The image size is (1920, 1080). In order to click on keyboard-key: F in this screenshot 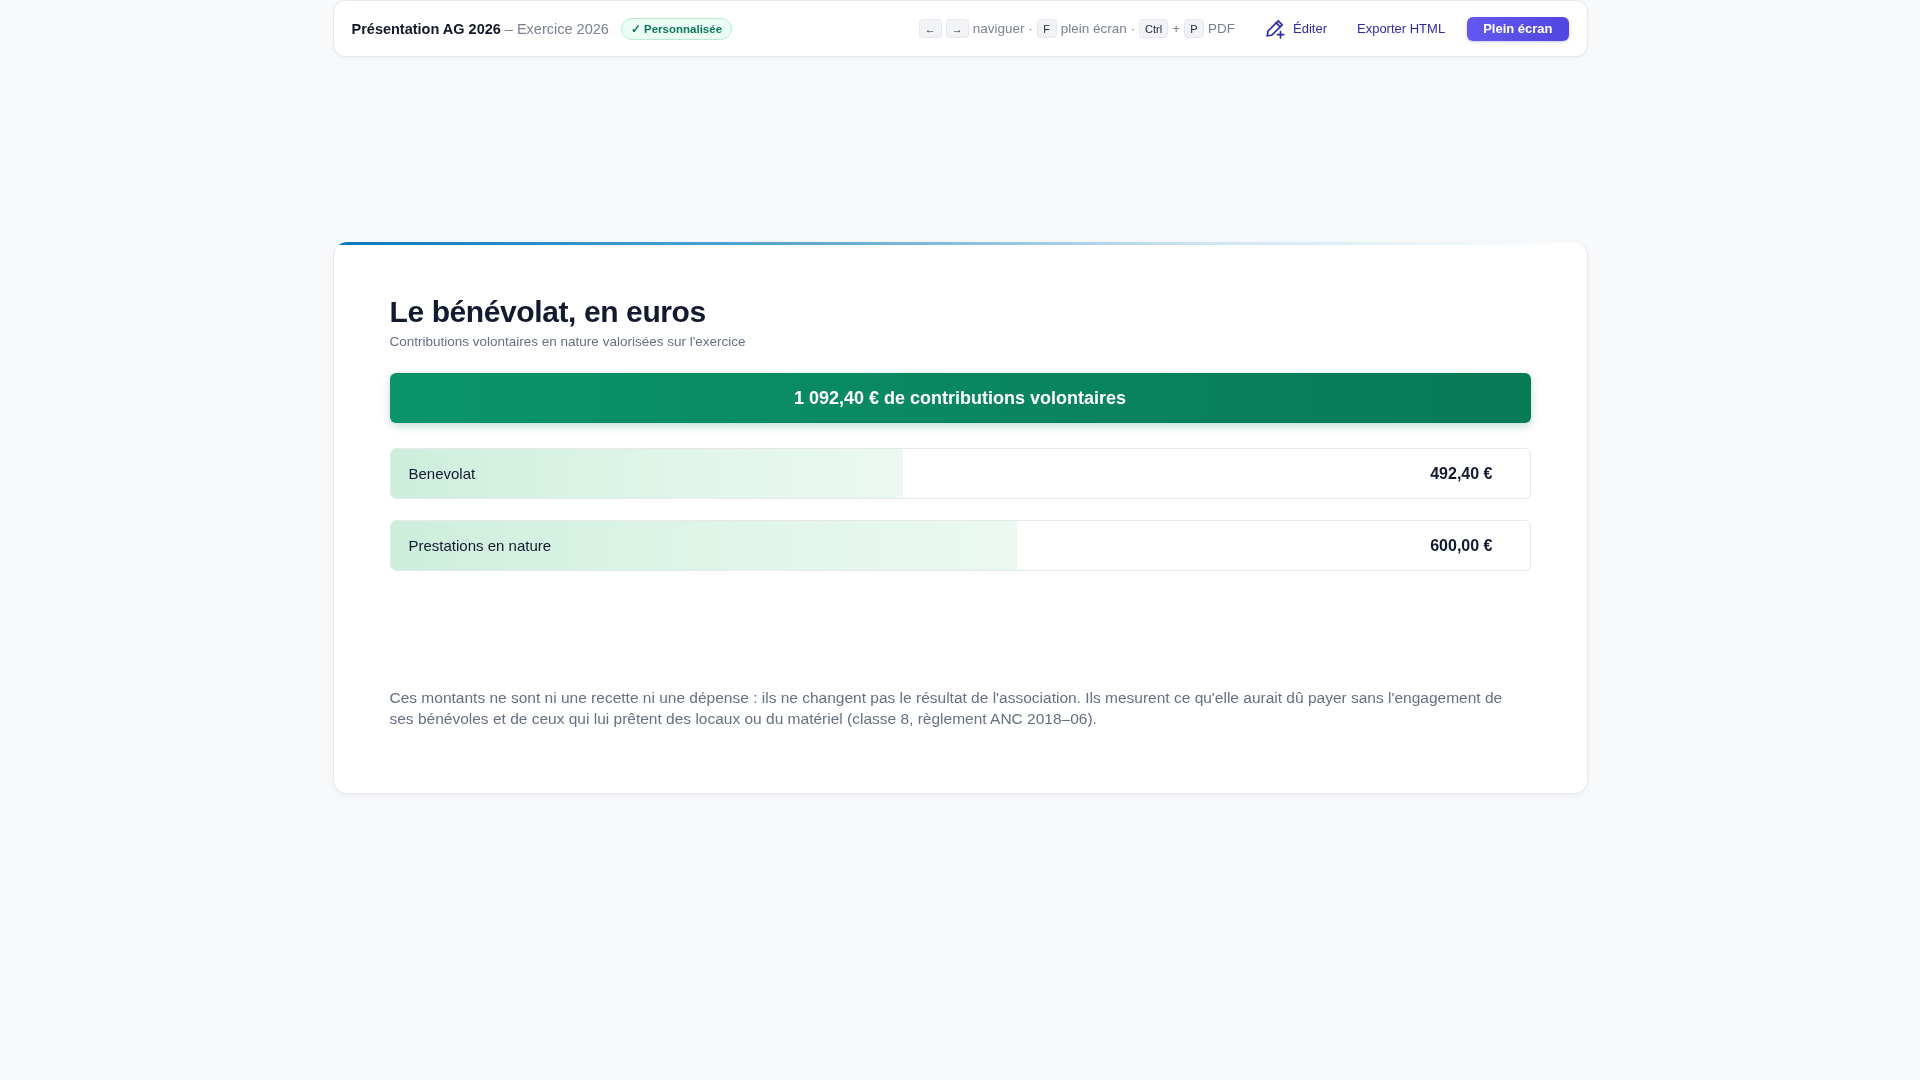, I will do `click(1046, 28)`.